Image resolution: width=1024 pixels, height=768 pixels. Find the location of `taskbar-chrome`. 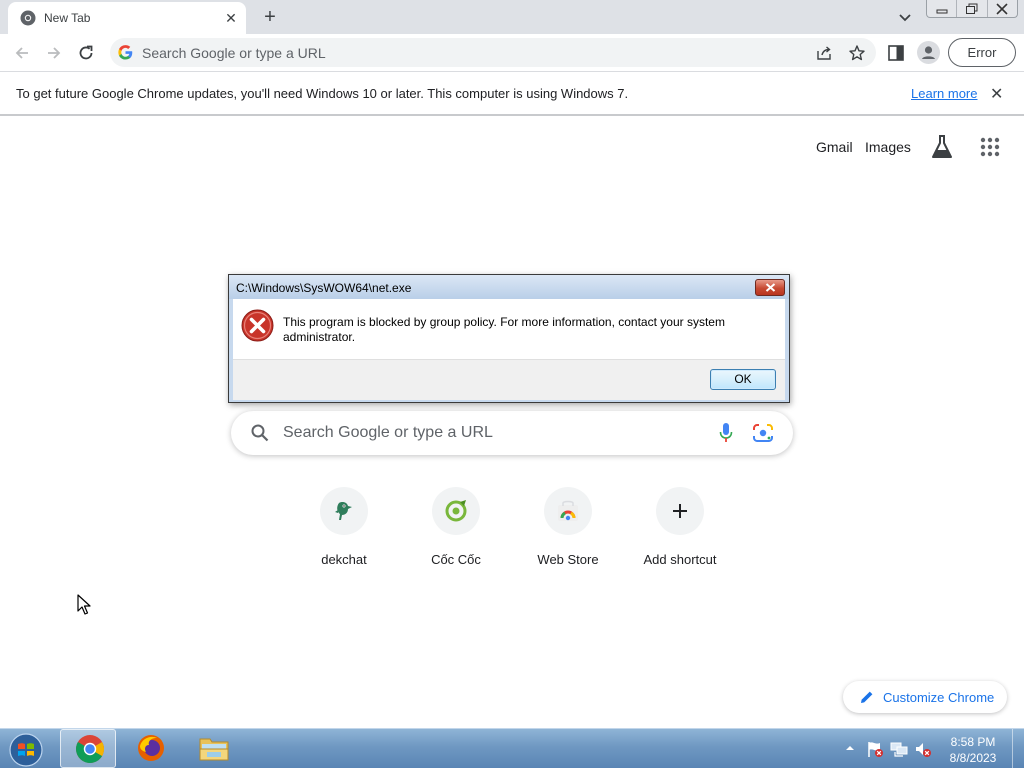

taskbar-chrome is located at coordinates (88, 748).